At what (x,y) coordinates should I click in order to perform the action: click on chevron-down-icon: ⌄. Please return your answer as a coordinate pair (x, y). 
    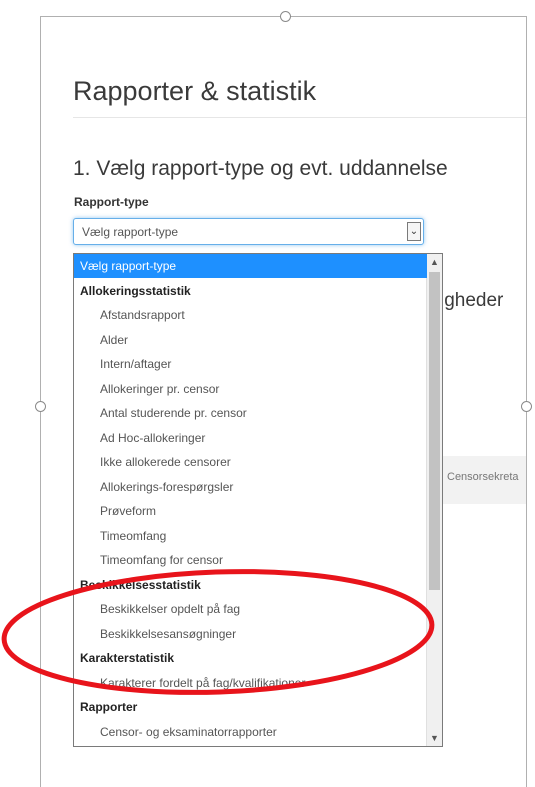
    Looking at the image, I should click on (414, 231).